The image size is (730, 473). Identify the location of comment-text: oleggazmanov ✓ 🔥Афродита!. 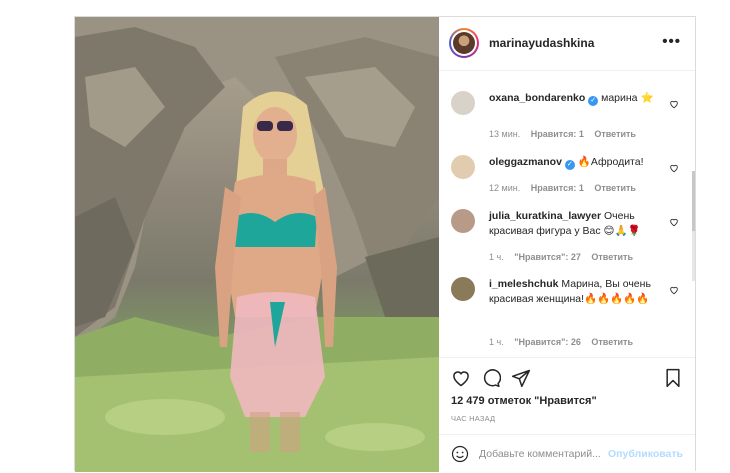
(574, 162).